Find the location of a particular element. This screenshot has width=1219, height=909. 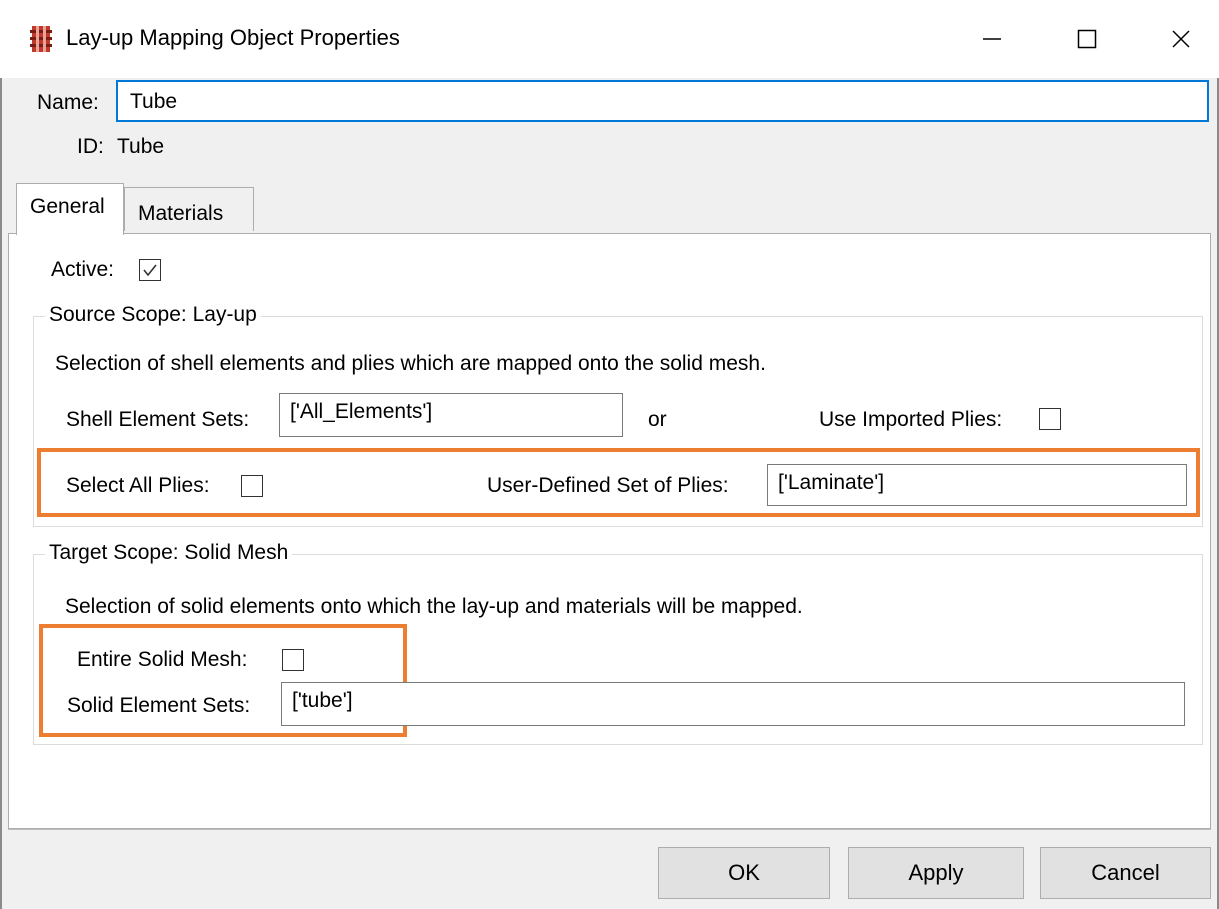

checkmark-icon is located at coordinates (150, 270).